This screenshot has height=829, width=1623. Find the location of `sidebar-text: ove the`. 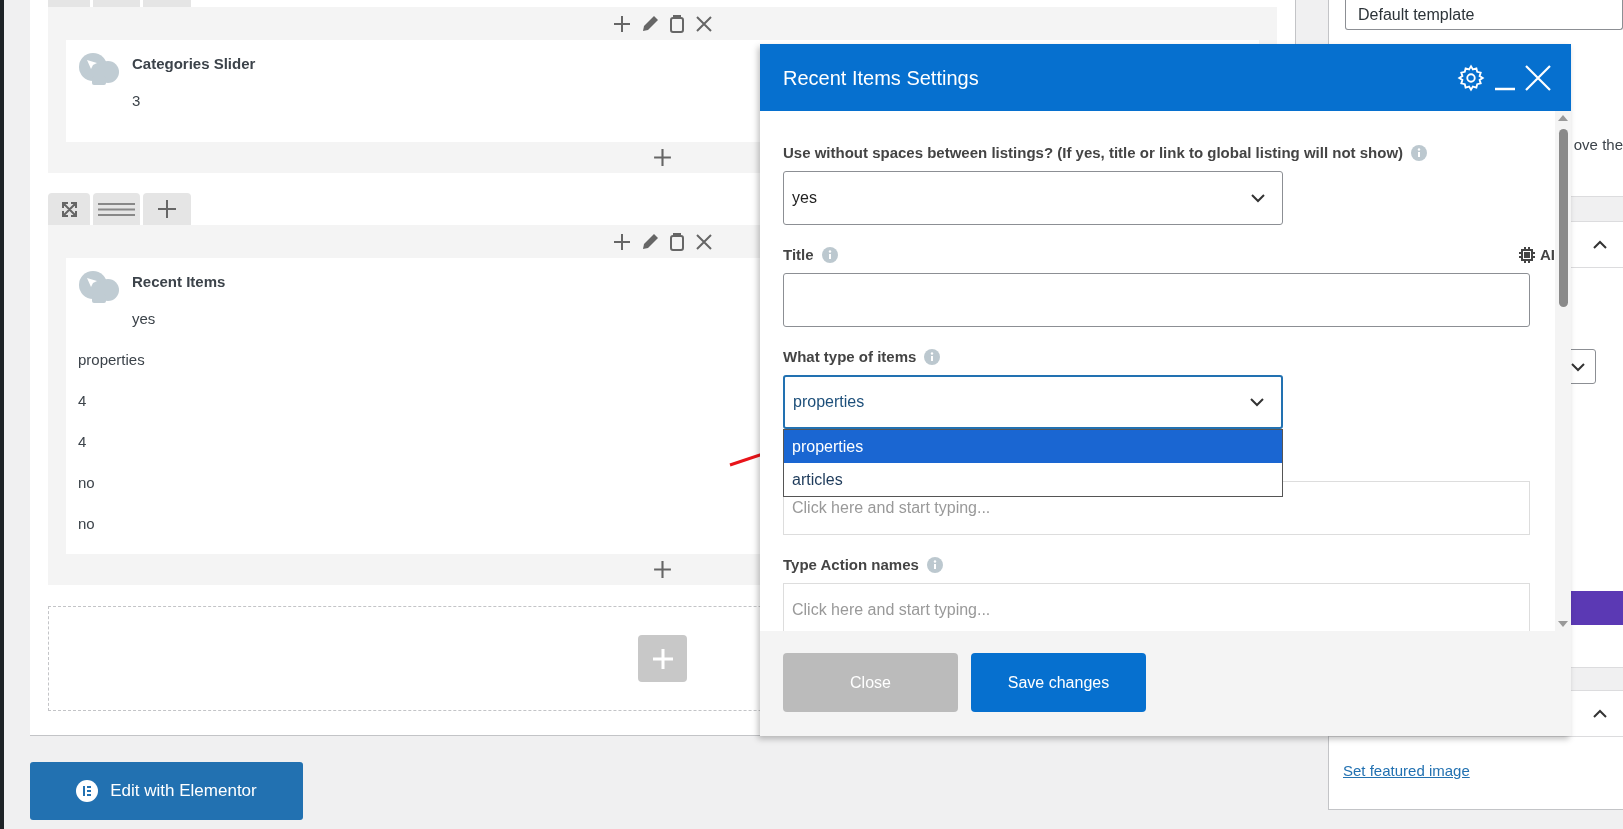

sidebar-text: ove the is located at coordinates (1598, 145).